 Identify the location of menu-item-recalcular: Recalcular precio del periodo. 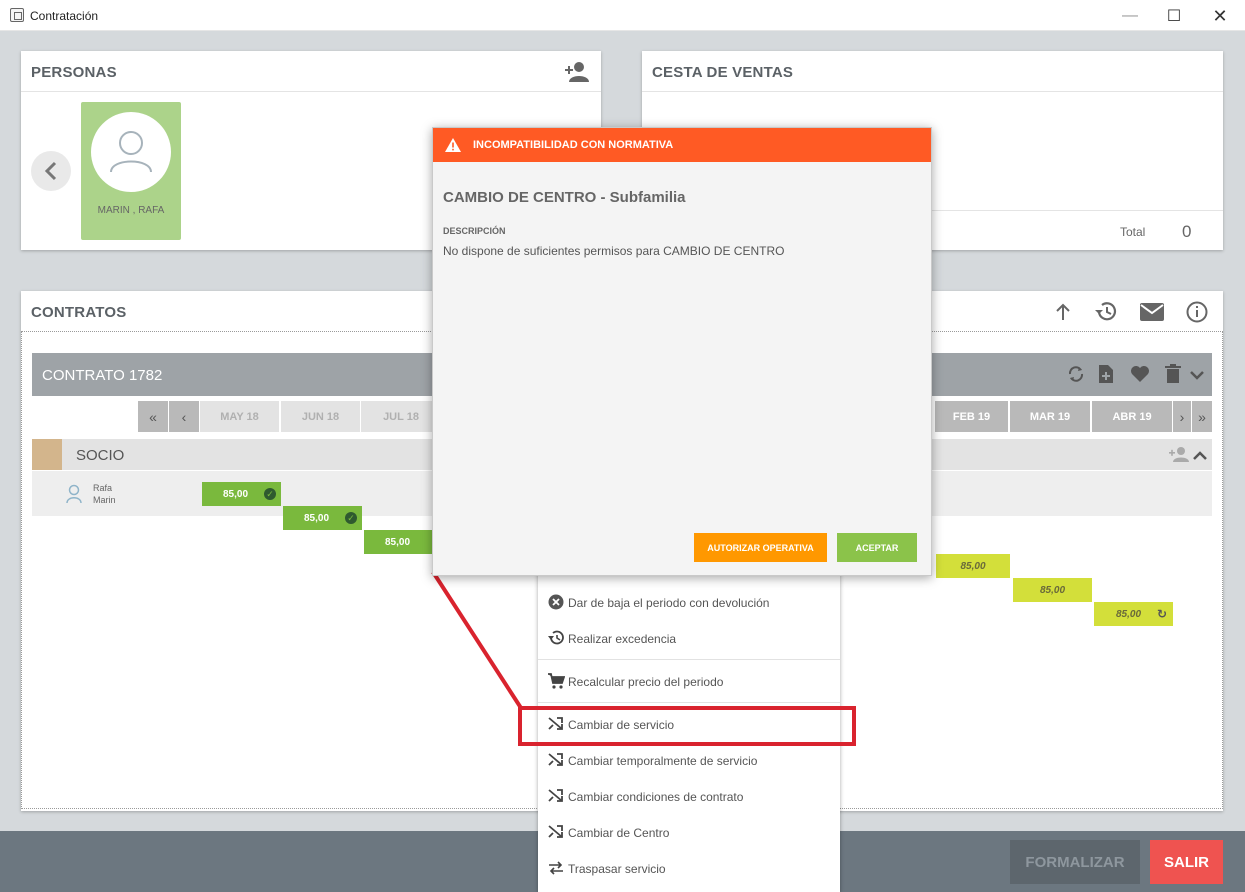
(689, 682).